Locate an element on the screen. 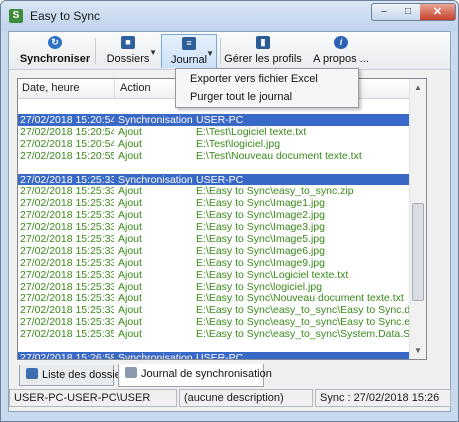 The image size is (459, 422). tab-sync-journal: Journal de synchronisation is located at coordinates (195, 375).